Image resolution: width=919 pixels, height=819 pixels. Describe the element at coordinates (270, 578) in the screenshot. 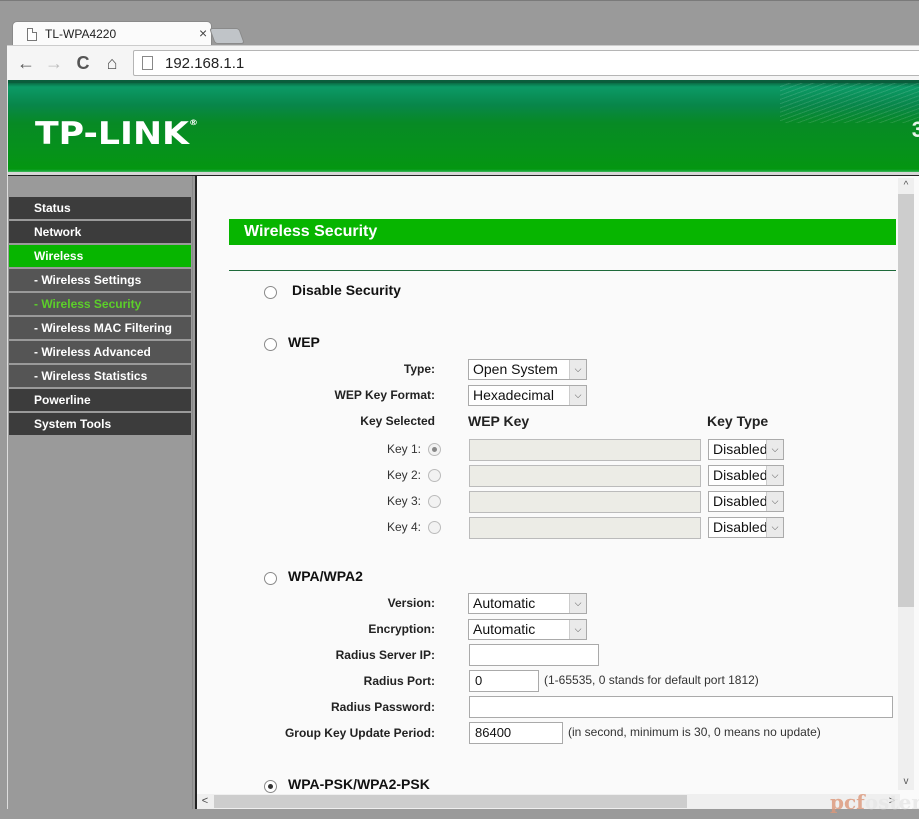

I see `wpa-wpa2-radio` at that location.